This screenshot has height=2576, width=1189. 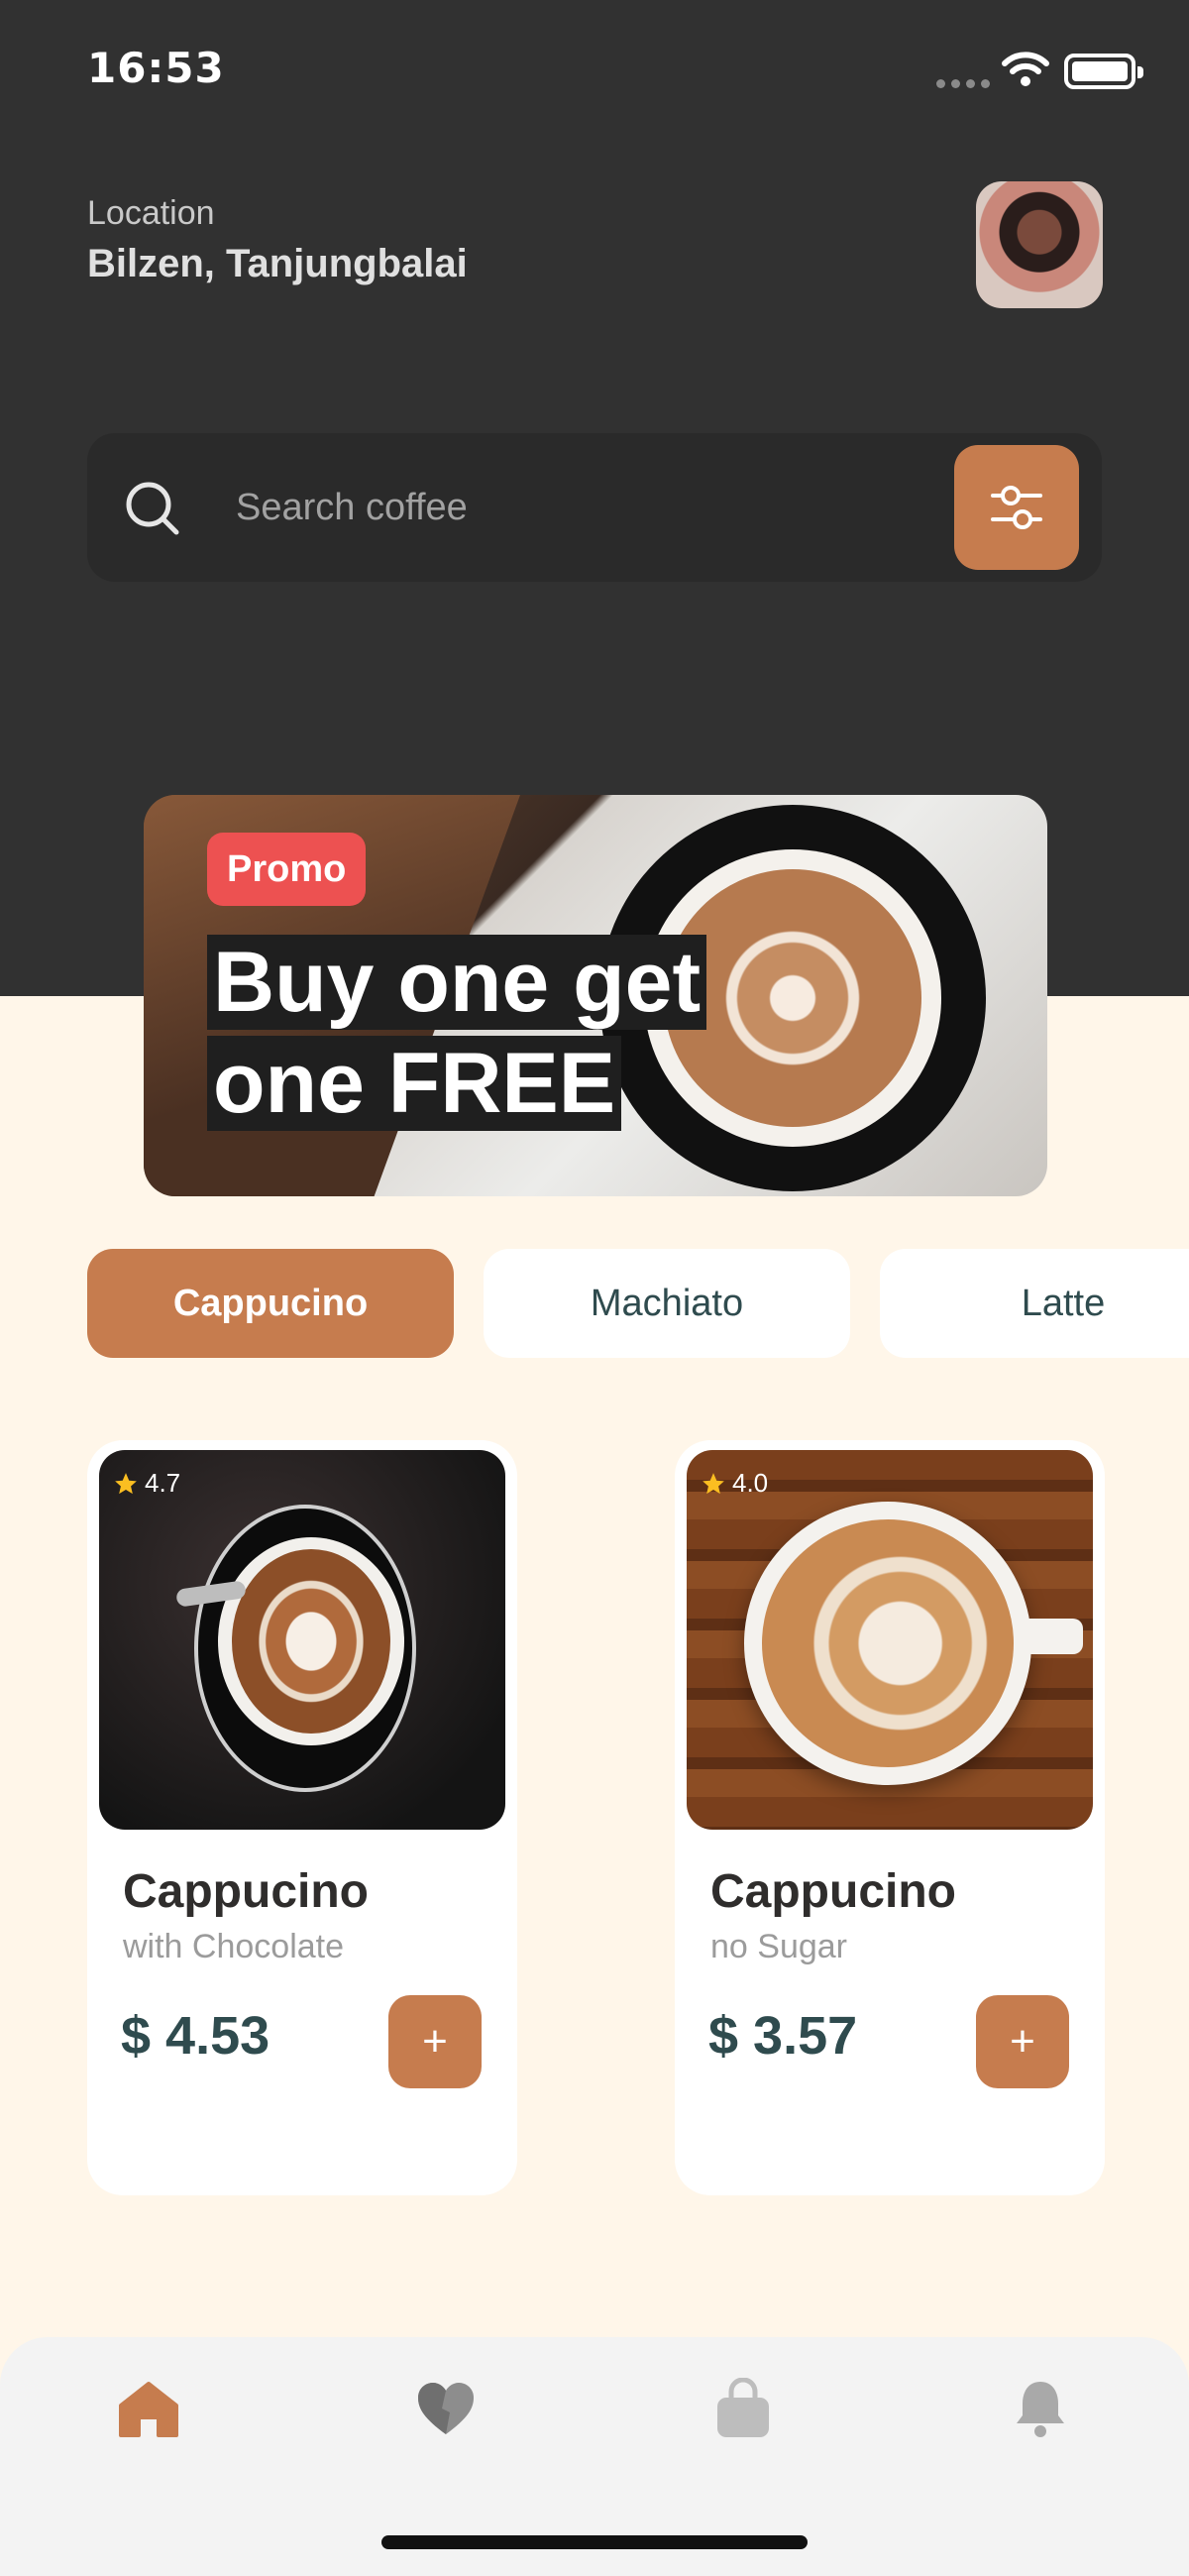 What do you see at coordinates (152, 508) in the screenshot?
I see `search-icon` at bounding box center [152, 508].